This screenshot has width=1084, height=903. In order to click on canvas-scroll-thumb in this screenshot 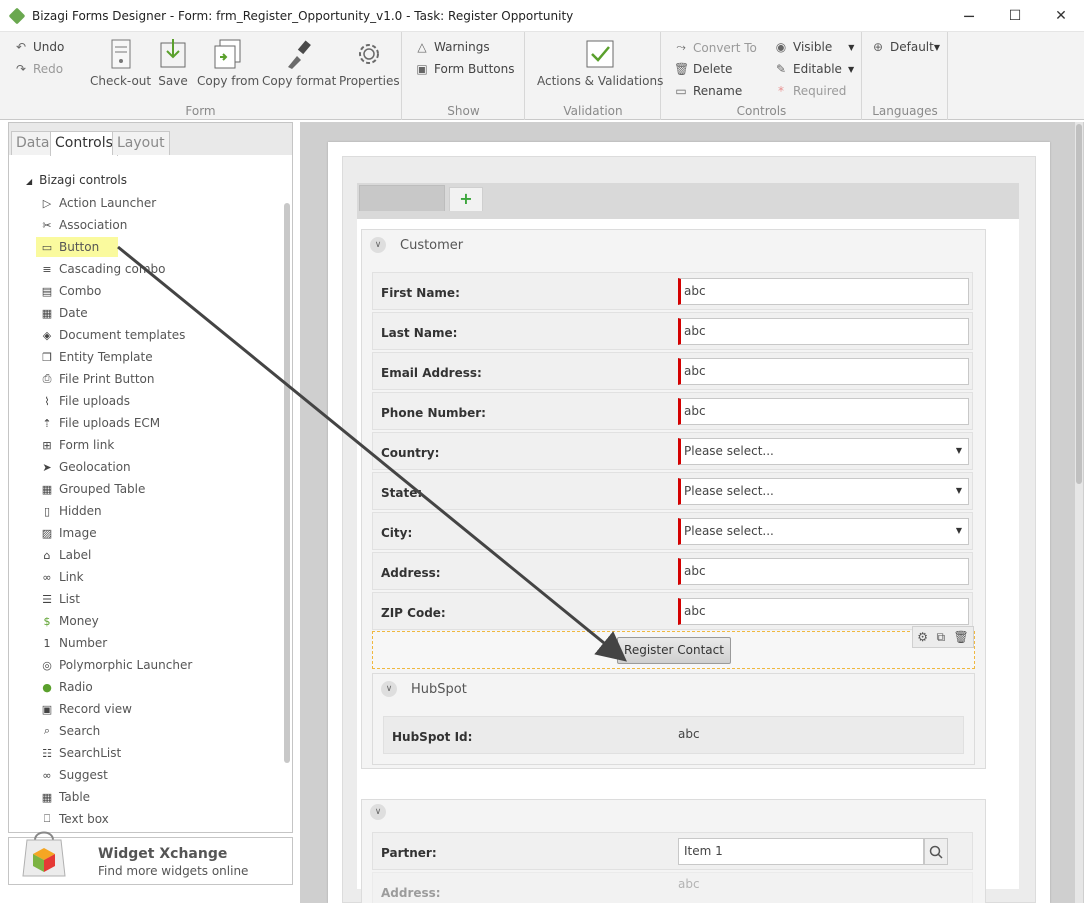, I will do `click(1079, 304)`.